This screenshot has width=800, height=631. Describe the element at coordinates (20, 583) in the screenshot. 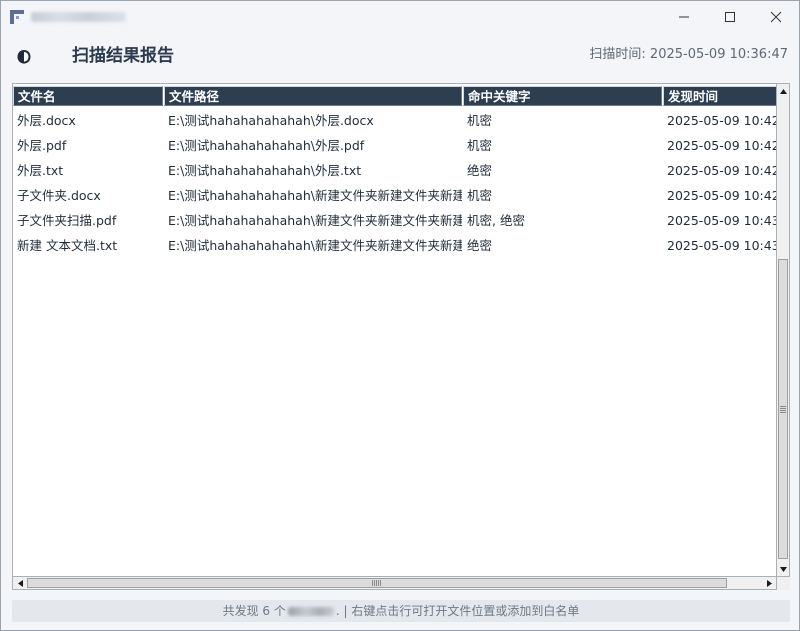

I see `scroll-left-arrow-icon` at that location.